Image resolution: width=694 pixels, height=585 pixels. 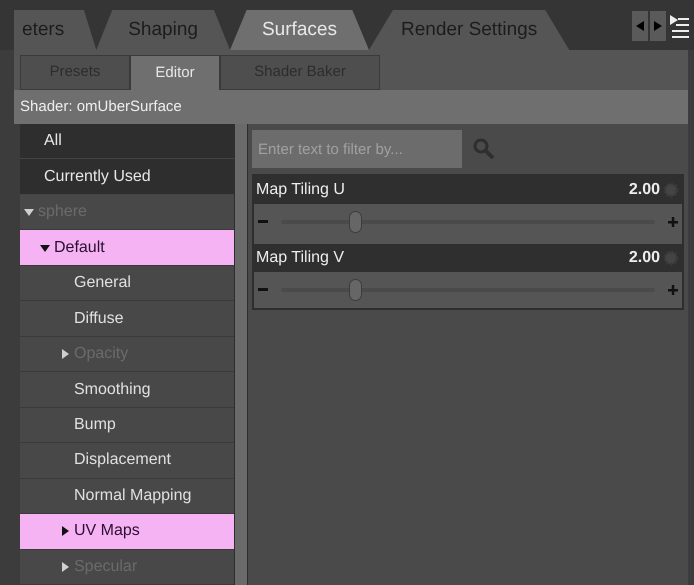 What do you see at coordinates (301, 258) in the screenshot?
I see `property-name: Map Tiling V` at bounding box center [301, 258].